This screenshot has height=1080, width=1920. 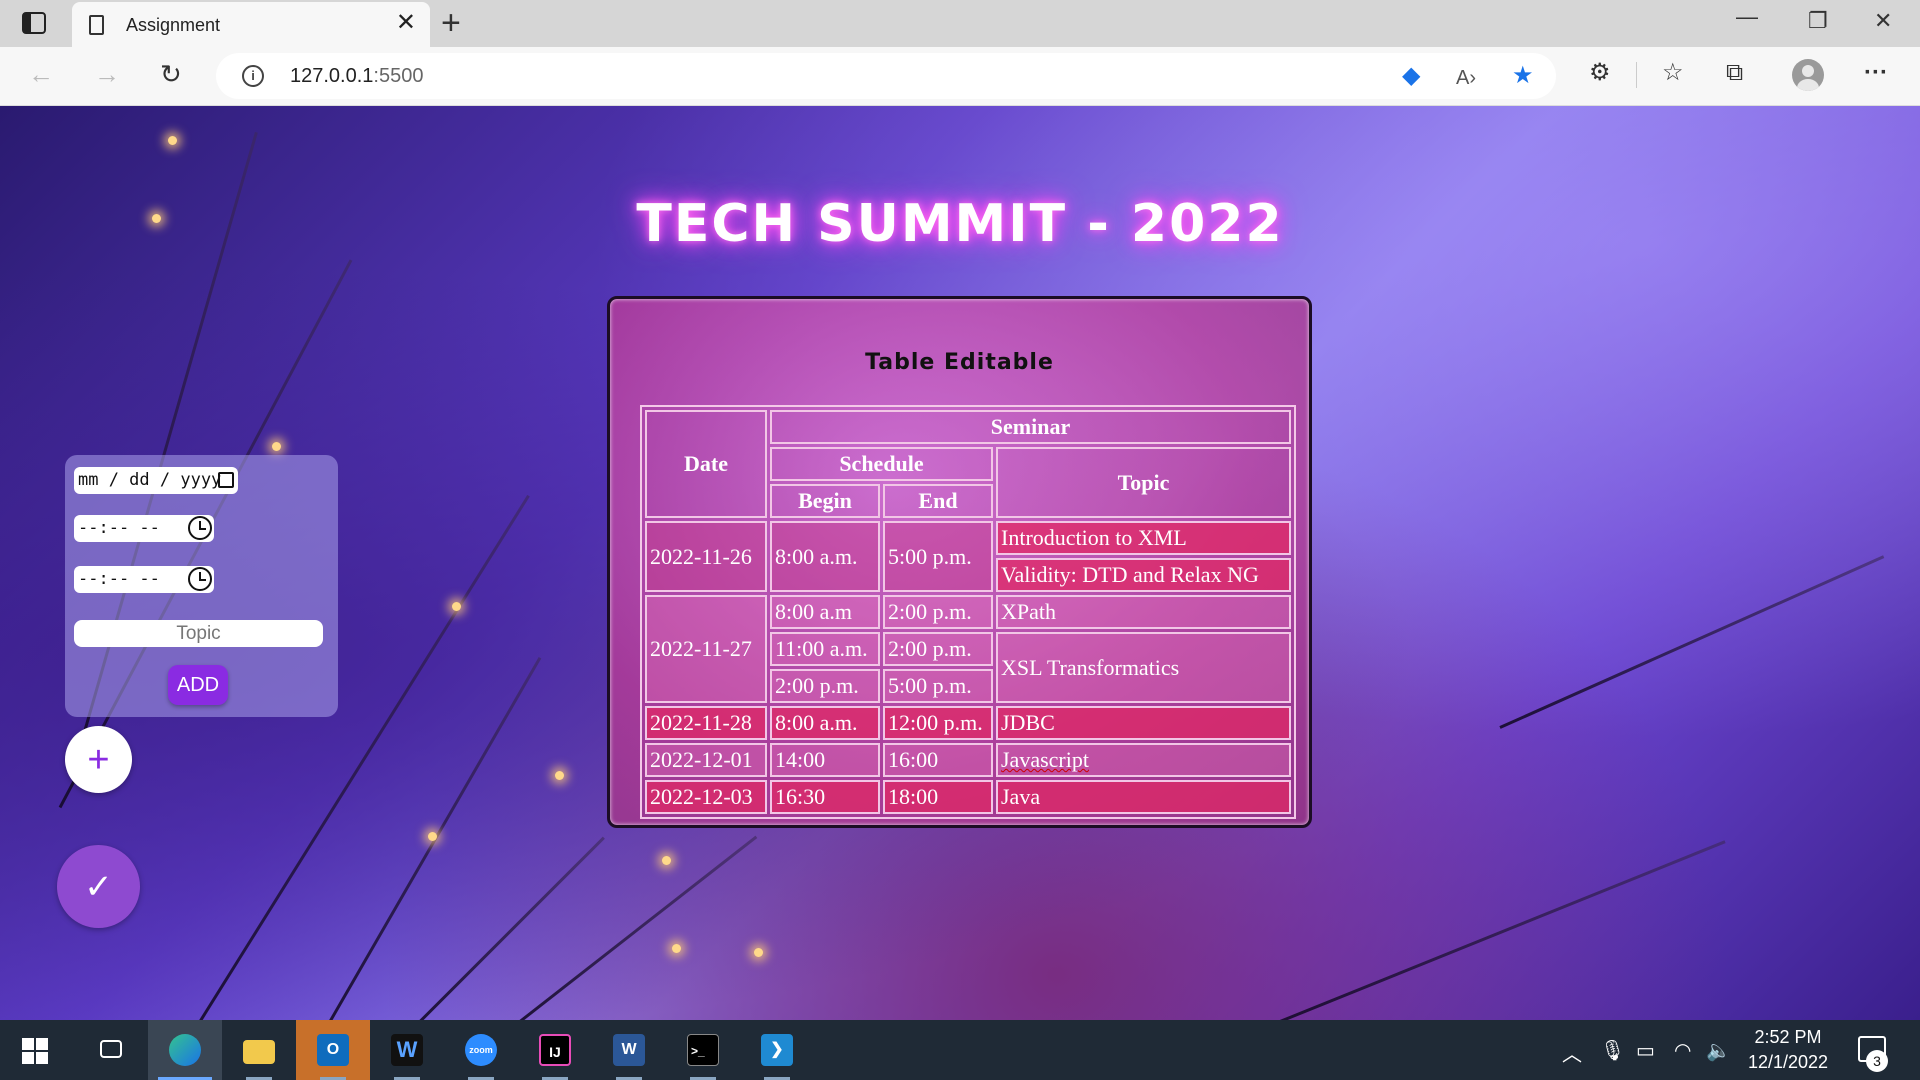 I want to click on table-row: 2022-12-03 16:30 18:00 Java, so click(x=968, y=797).